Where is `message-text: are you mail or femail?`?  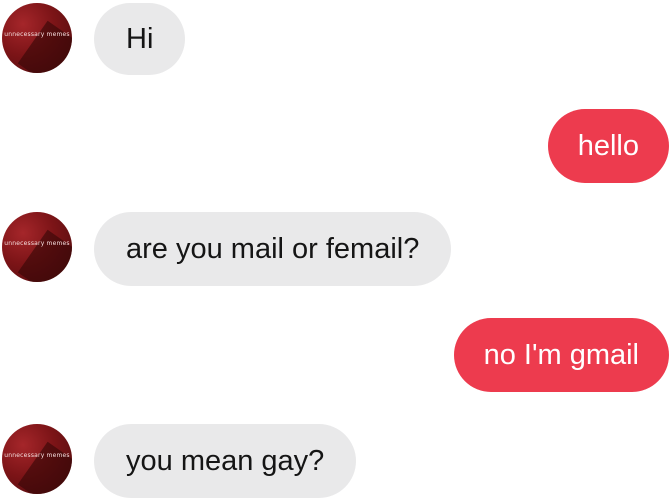
message-text: are you mail or femail? is located at coordinates (273, 248).